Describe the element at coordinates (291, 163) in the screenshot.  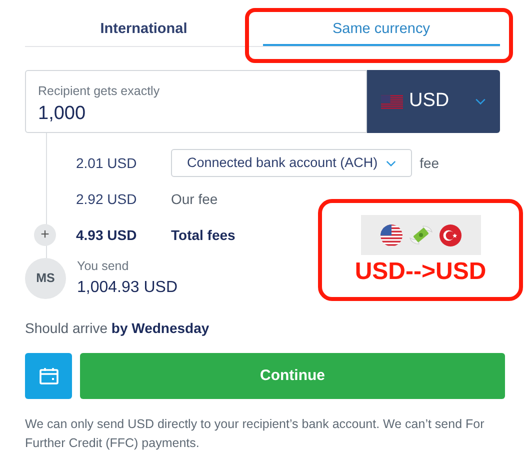
I see `payment-method-select: Connected bank account (ACH)` at that location.